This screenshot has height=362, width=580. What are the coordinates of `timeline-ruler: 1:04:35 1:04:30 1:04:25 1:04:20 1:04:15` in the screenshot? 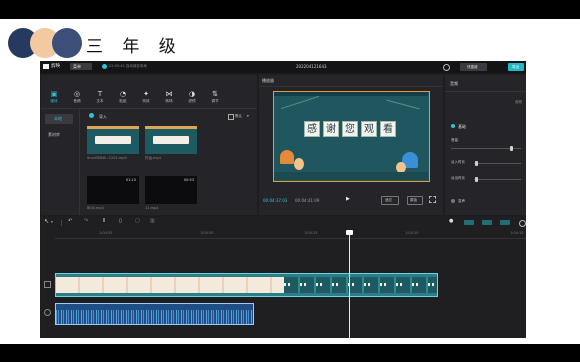 It's located at (290, 234).